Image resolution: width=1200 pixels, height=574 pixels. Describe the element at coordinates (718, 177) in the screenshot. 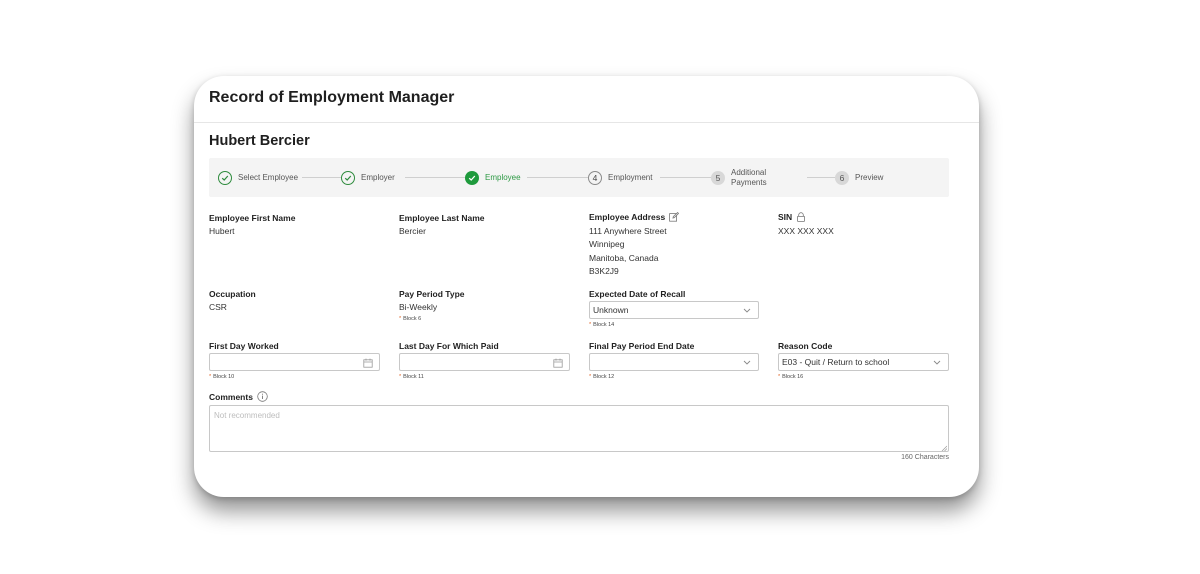

I see `step-number: 5` at that location.